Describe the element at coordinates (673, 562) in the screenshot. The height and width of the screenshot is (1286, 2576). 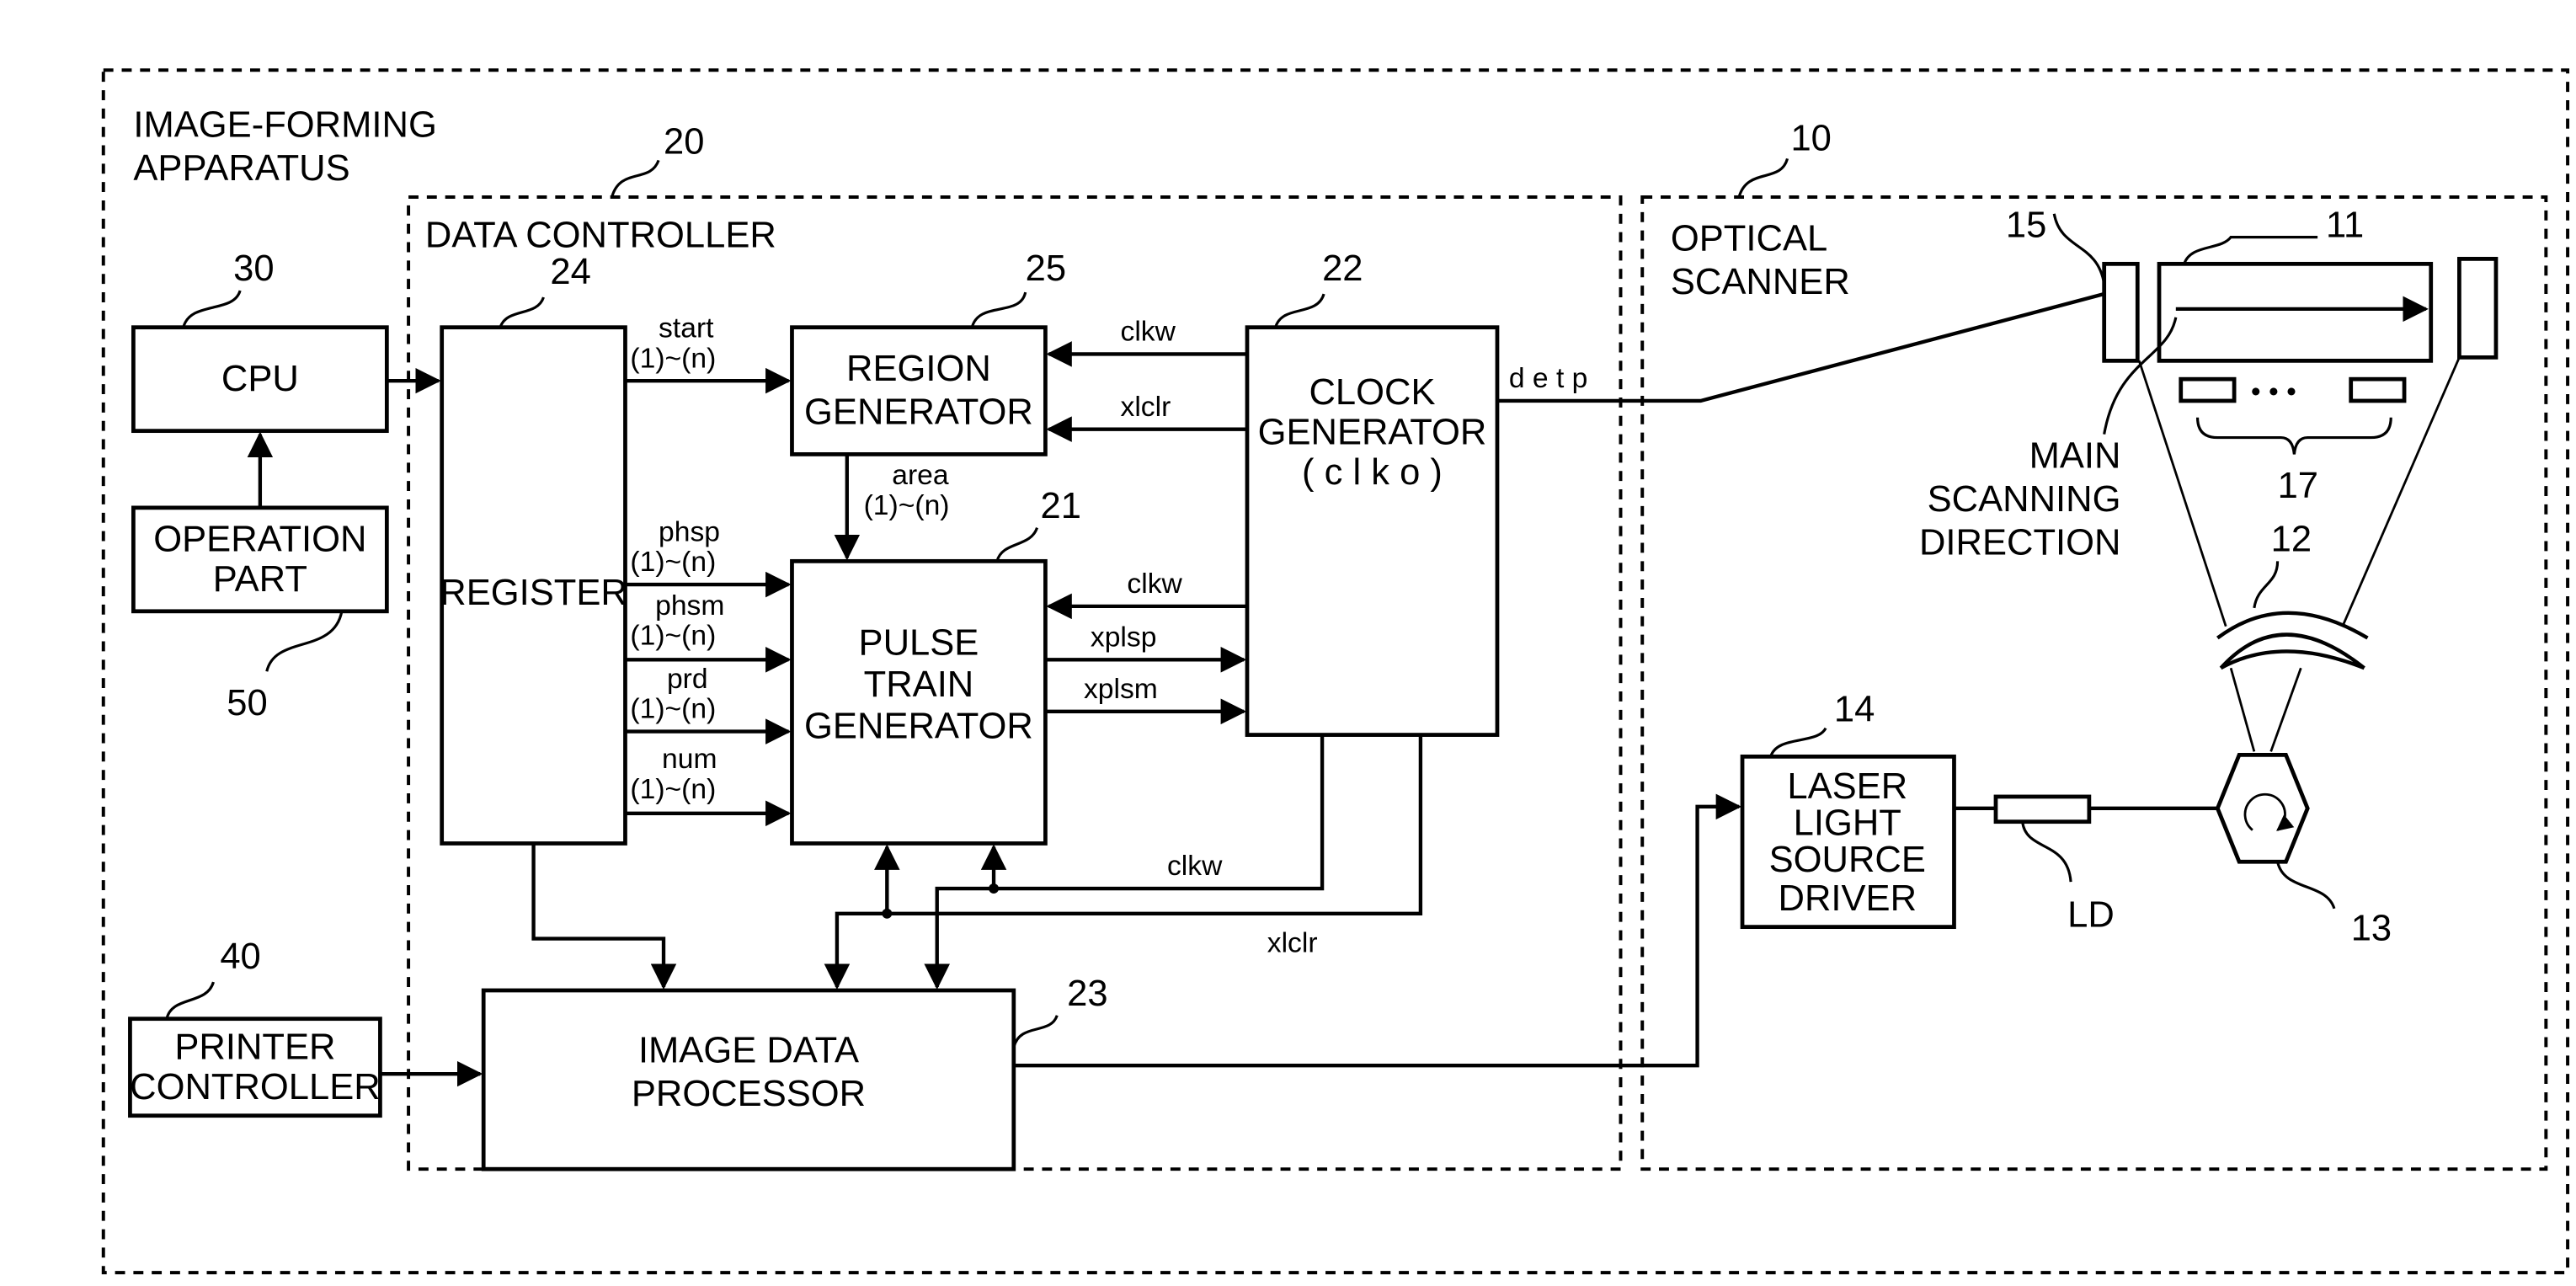
I see `phsp-signal-range: (1)~(n)` at that location.